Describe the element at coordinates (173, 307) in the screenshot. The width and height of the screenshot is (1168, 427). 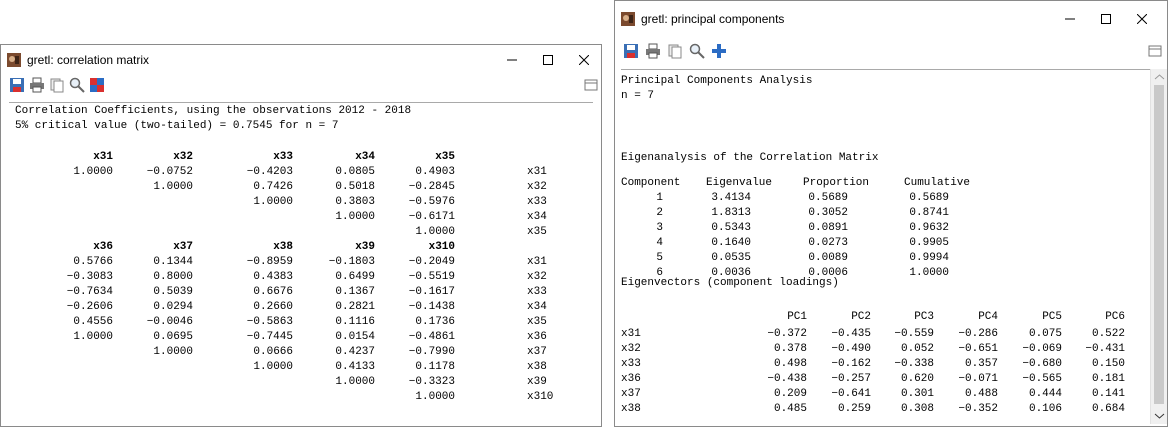
I see `matrix-cell: 0.0294` at that location.